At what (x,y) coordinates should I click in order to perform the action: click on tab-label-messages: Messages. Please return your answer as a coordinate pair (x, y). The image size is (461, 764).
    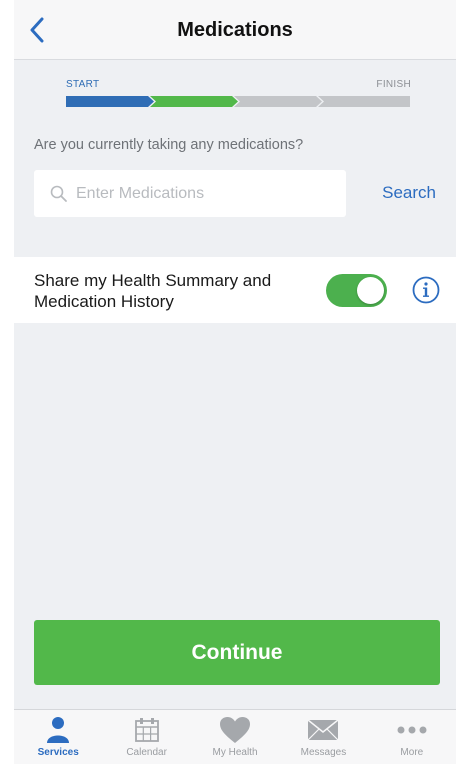
    Looking at the image, I should click on (323, 752).